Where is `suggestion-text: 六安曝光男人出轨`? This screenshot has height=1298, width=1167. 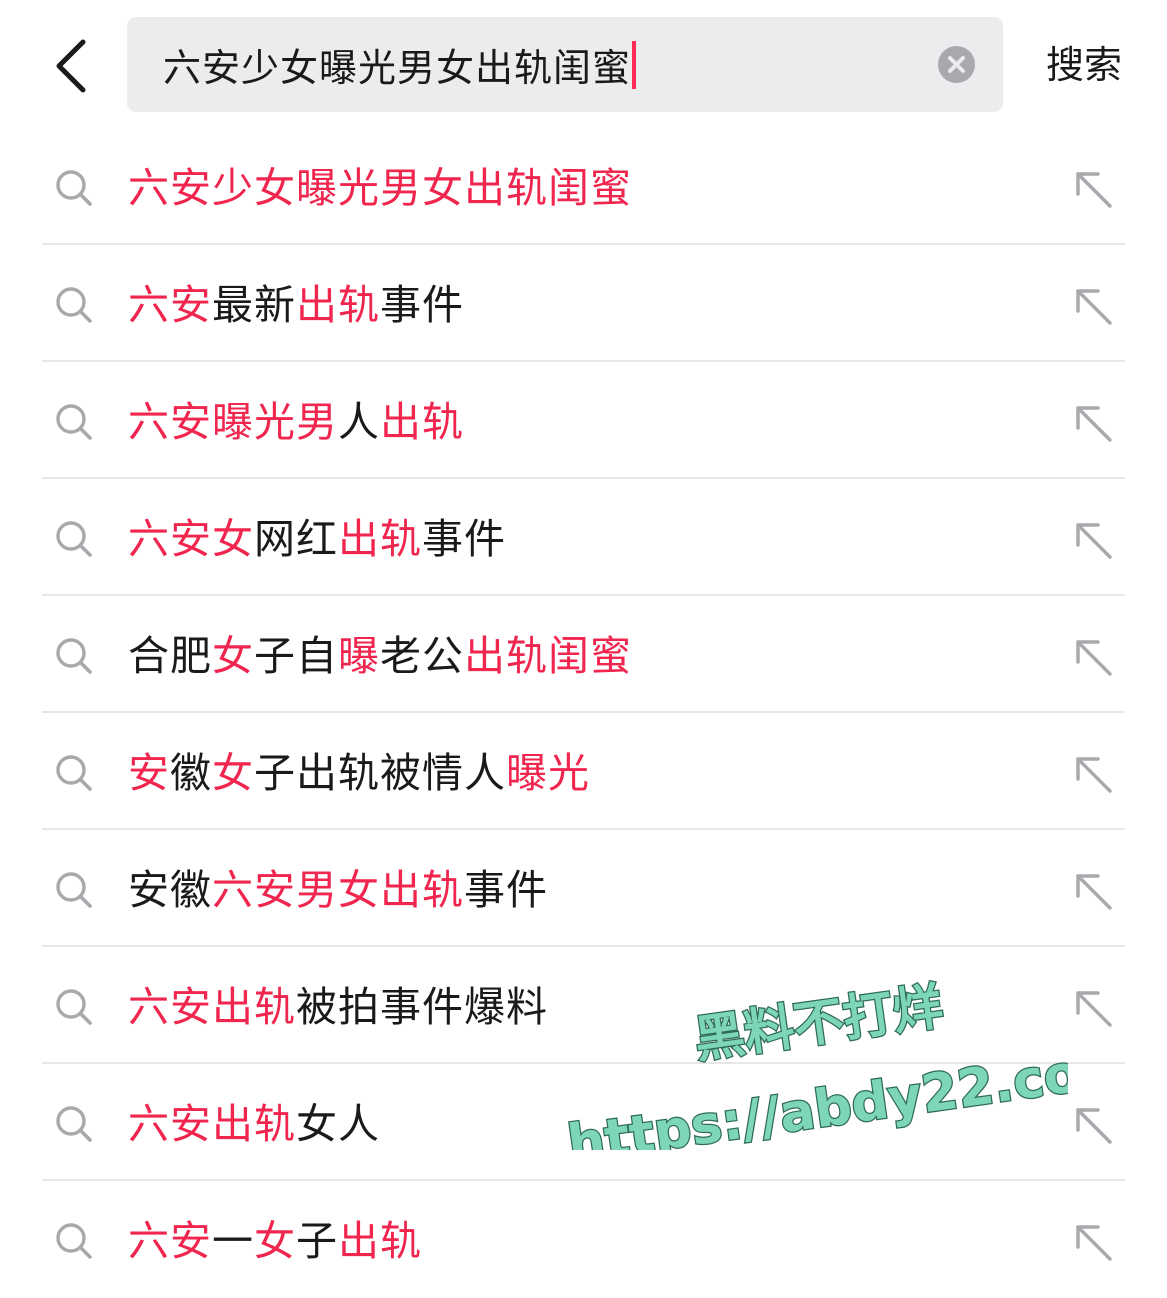 suggestion-text: 六安曝光男人出轨 is located at coordinates (296, 422).